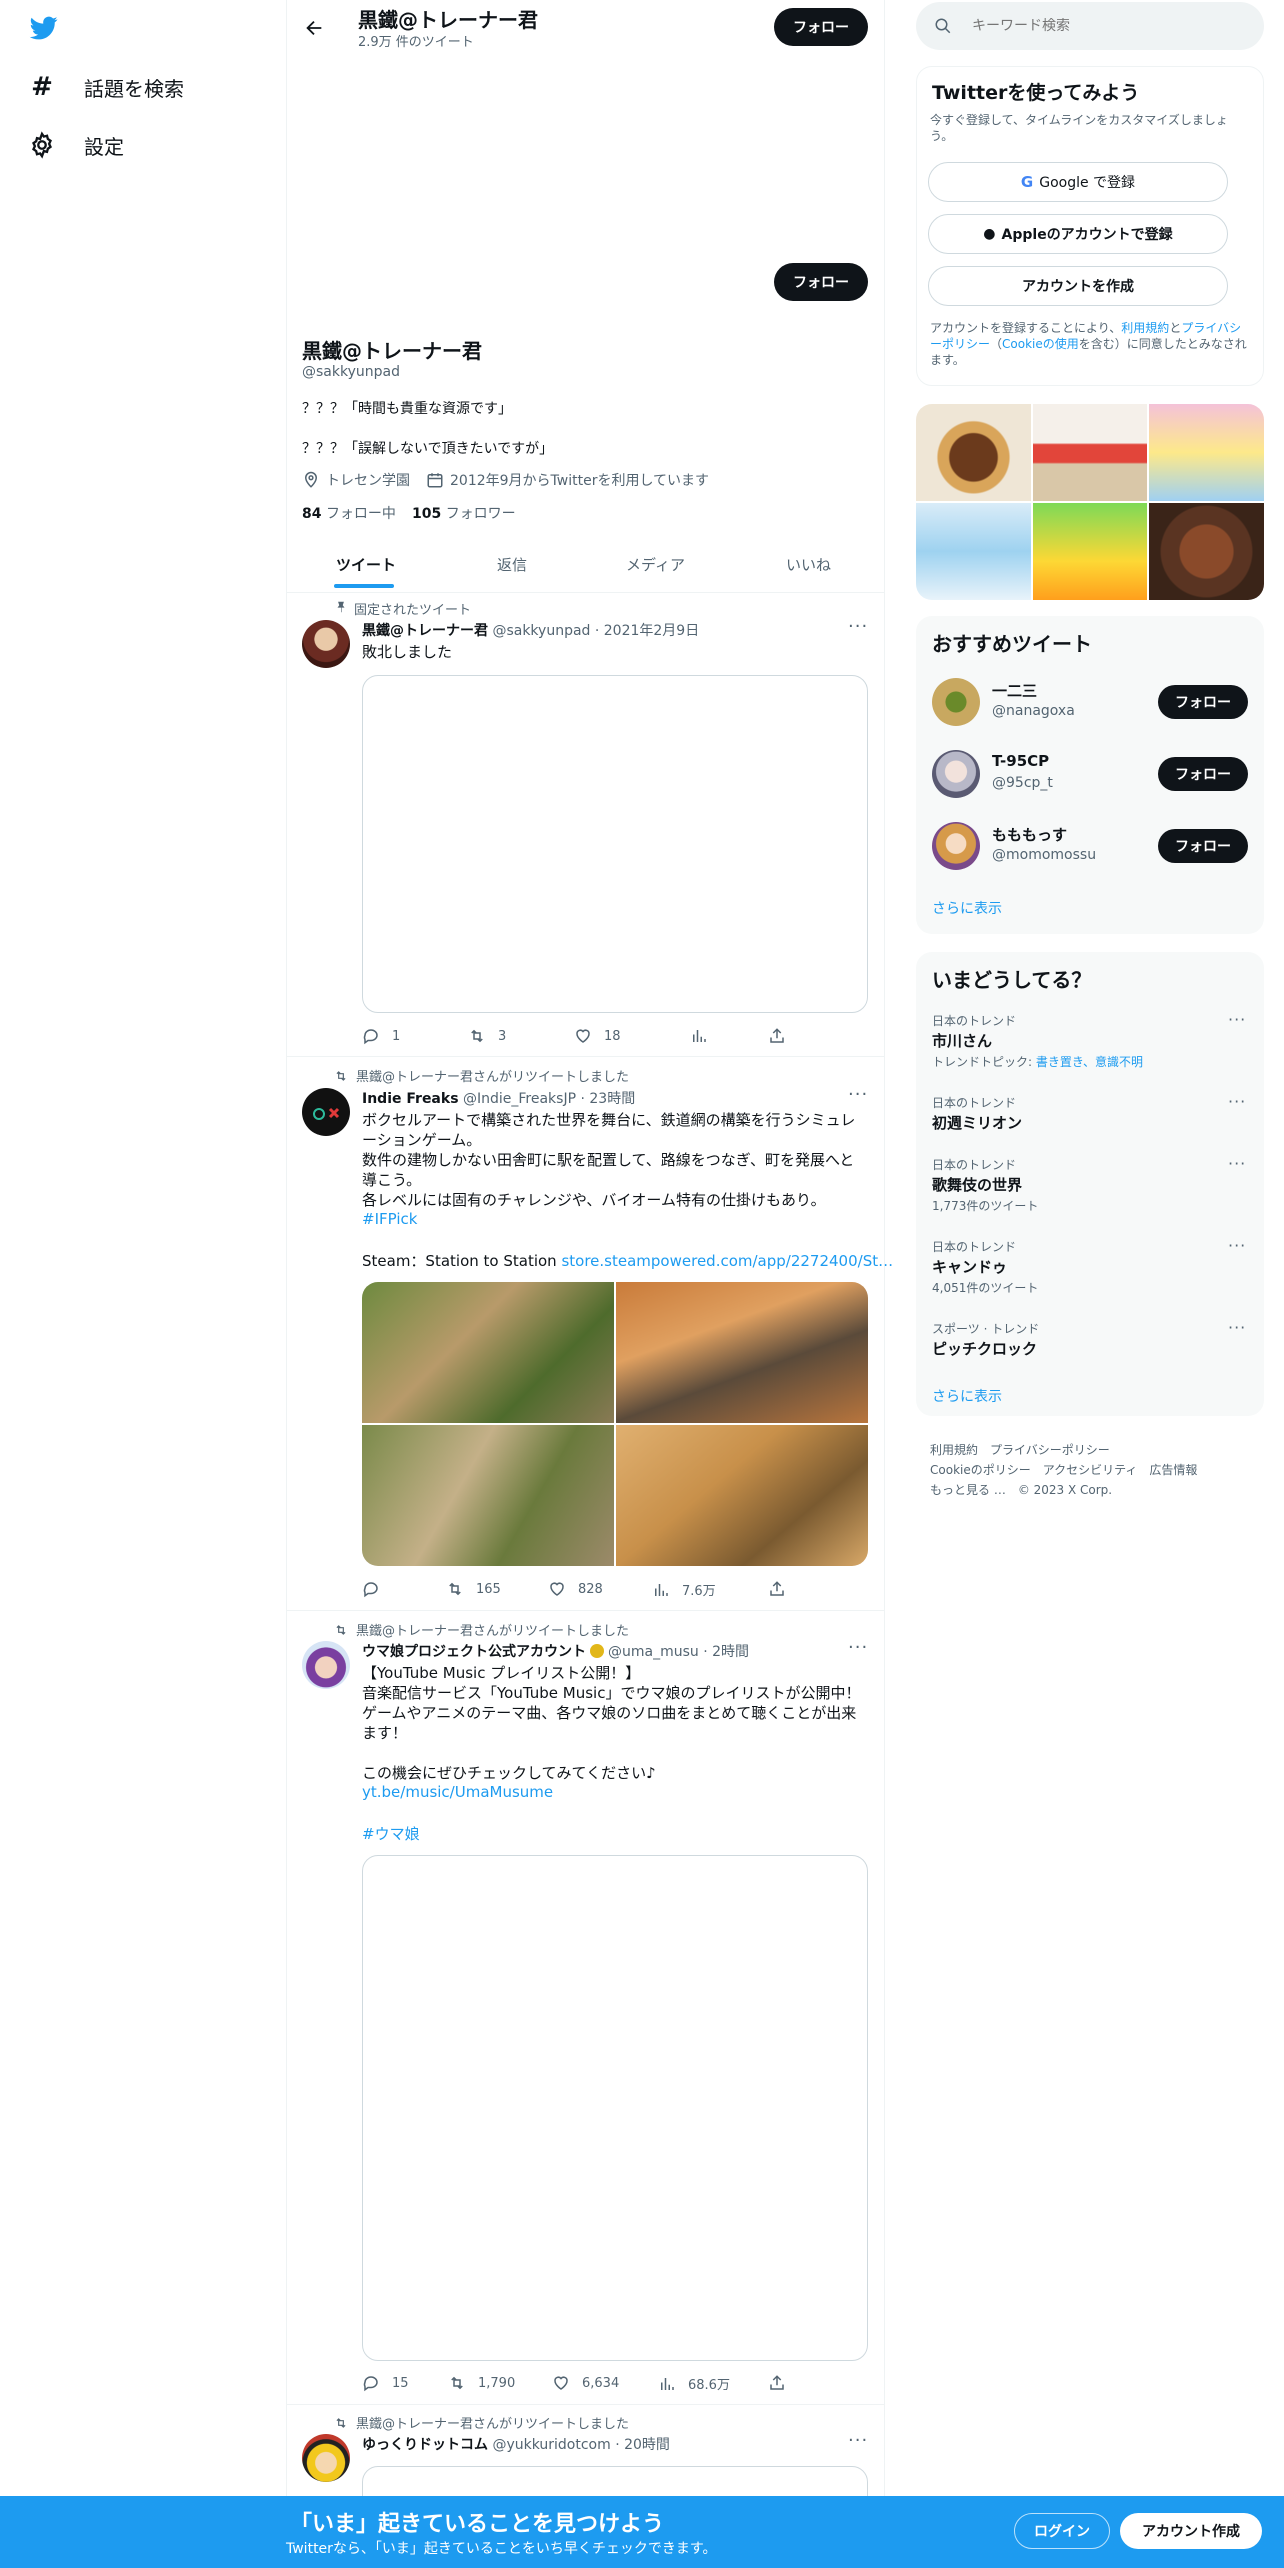 The image size is (1284, 2568). What do you see at coordinates (385, 2383) in the screenshot?
I see `reply-button: 15` at bounding box center [385, 2383].